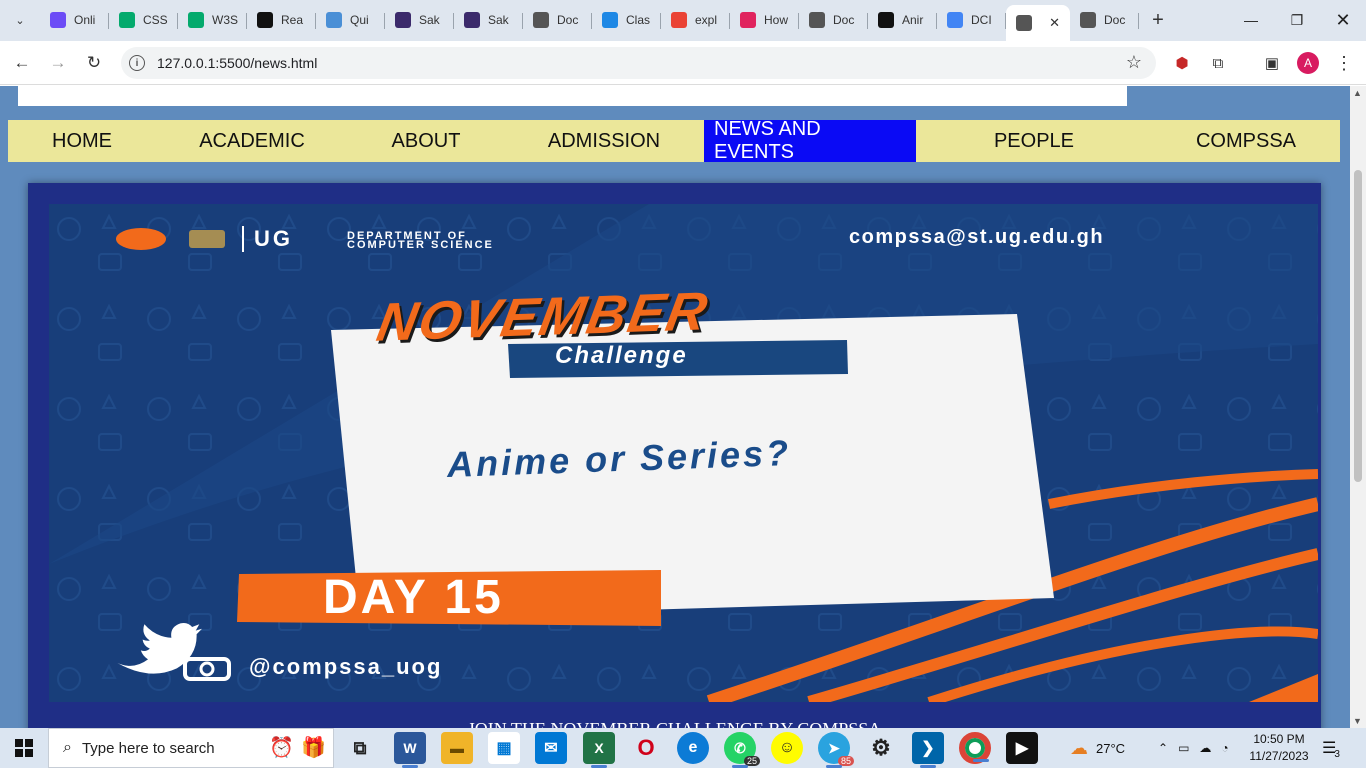 This screenshot has height=768, width=1366. What do you see at coordinates (928, 750) in the screenshot?
I see `vscode-icon: ❯` at bounding box center [928, 750].